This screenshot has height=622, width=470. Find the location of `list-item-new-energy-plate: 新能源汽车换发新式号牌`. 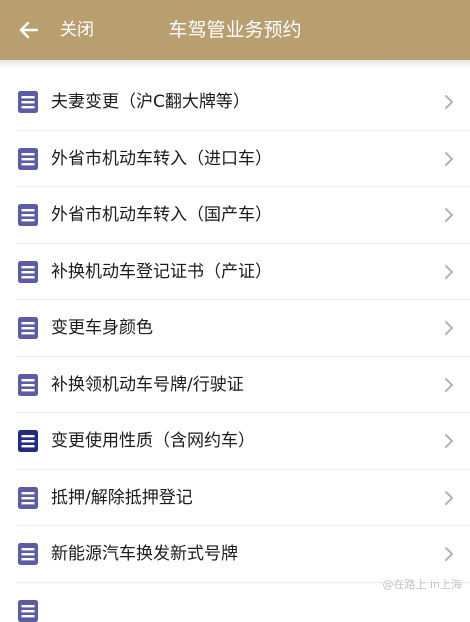

list-item-new-energy-plate: 新能源汽车换发新式号牌 is located at coordinates (235, 554).